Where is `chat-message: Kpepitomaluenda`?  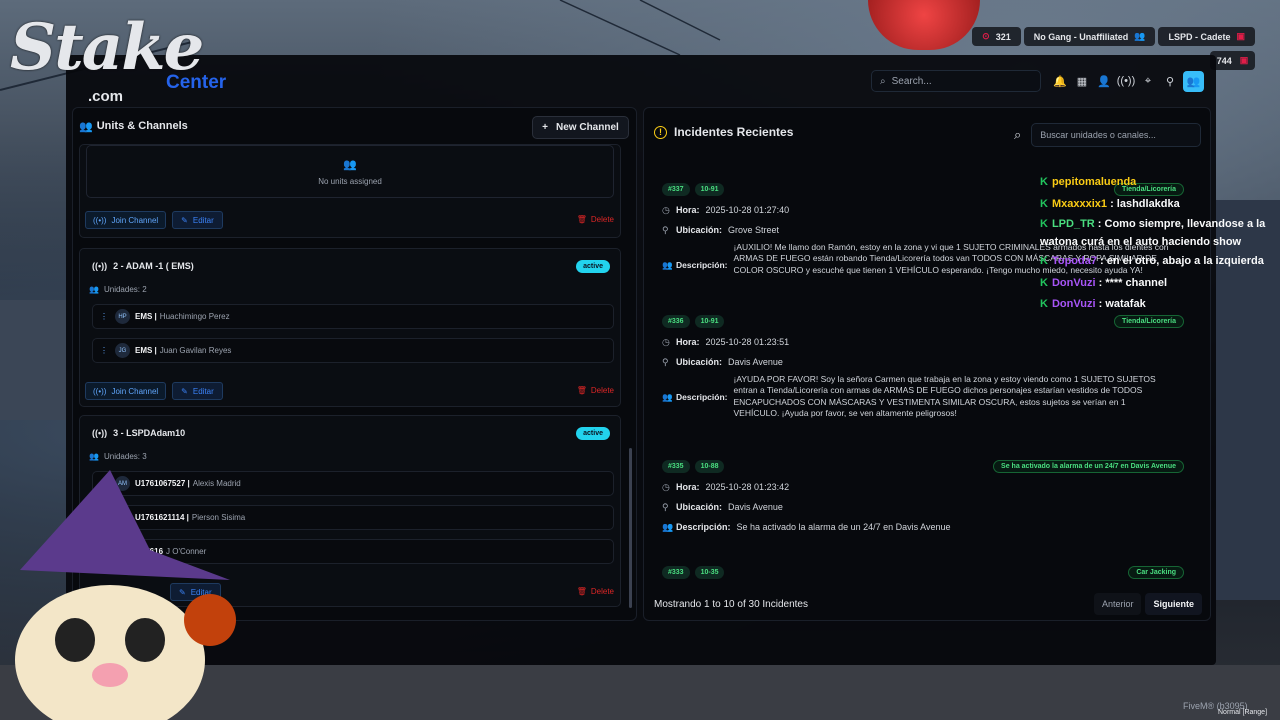
chat-message: Kpepitomaluenda is located at coordinates (1088, 182).